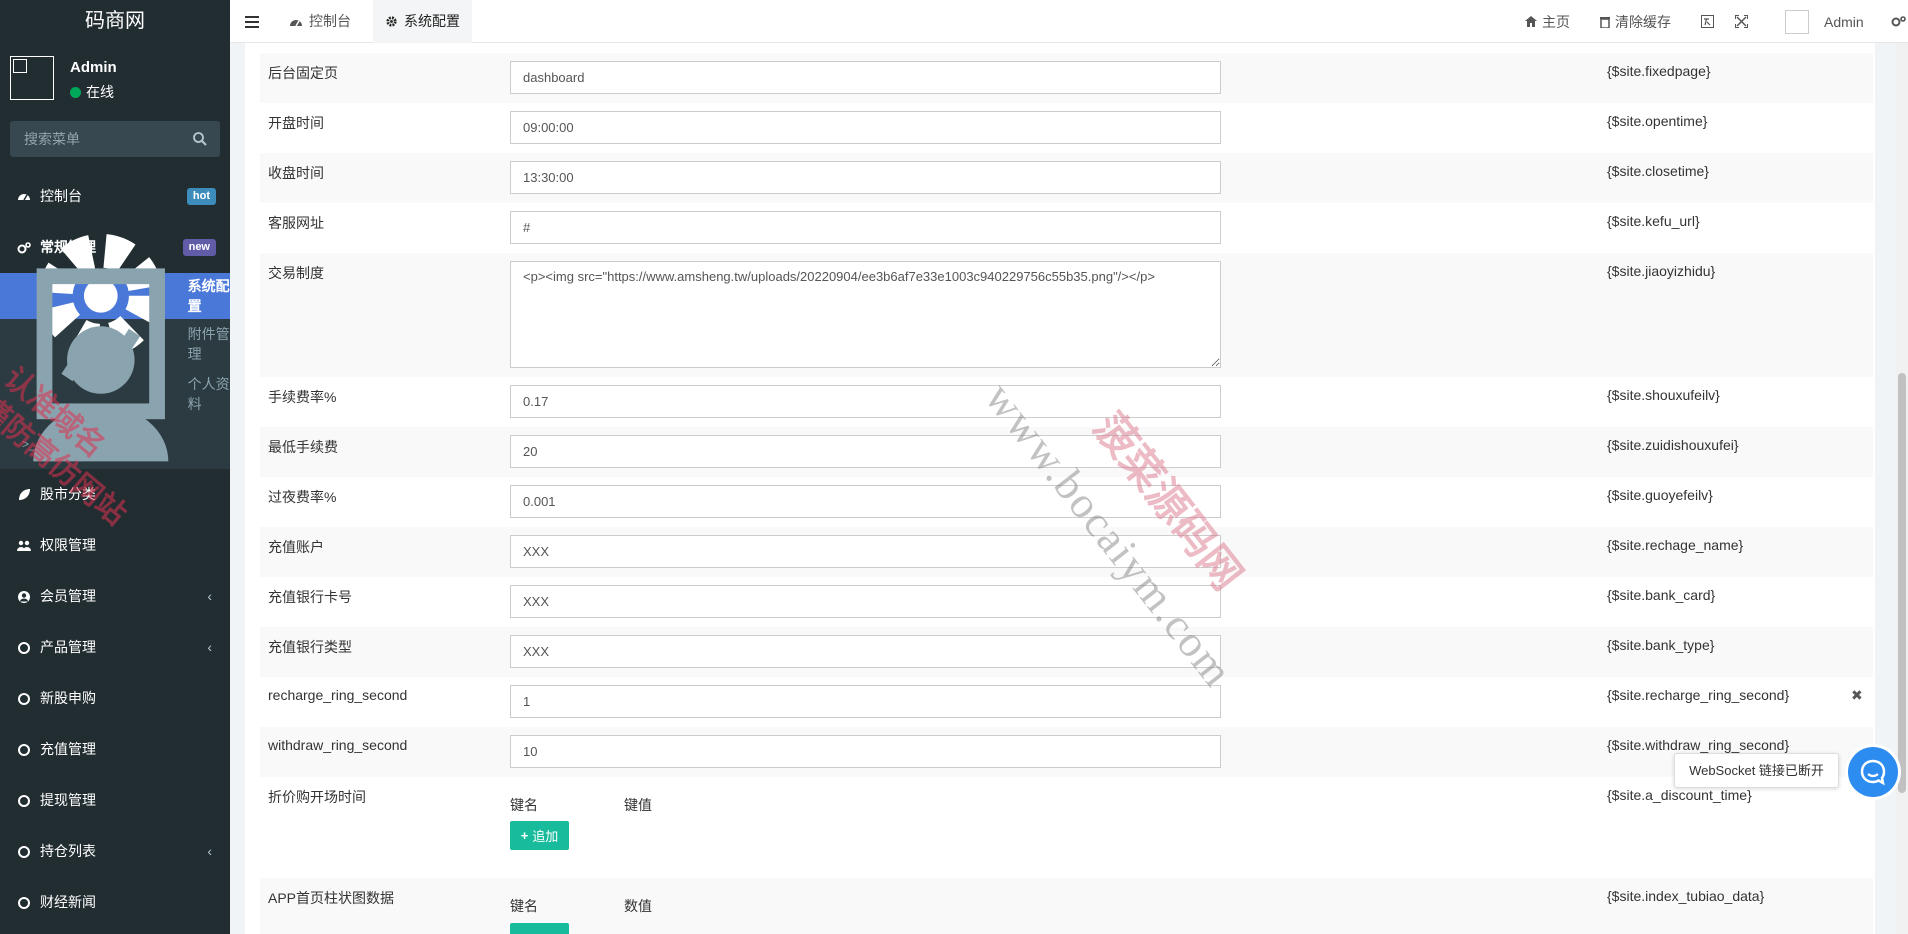  I want to click on sidebar-item-label: 新股申购, so click(68, 698).